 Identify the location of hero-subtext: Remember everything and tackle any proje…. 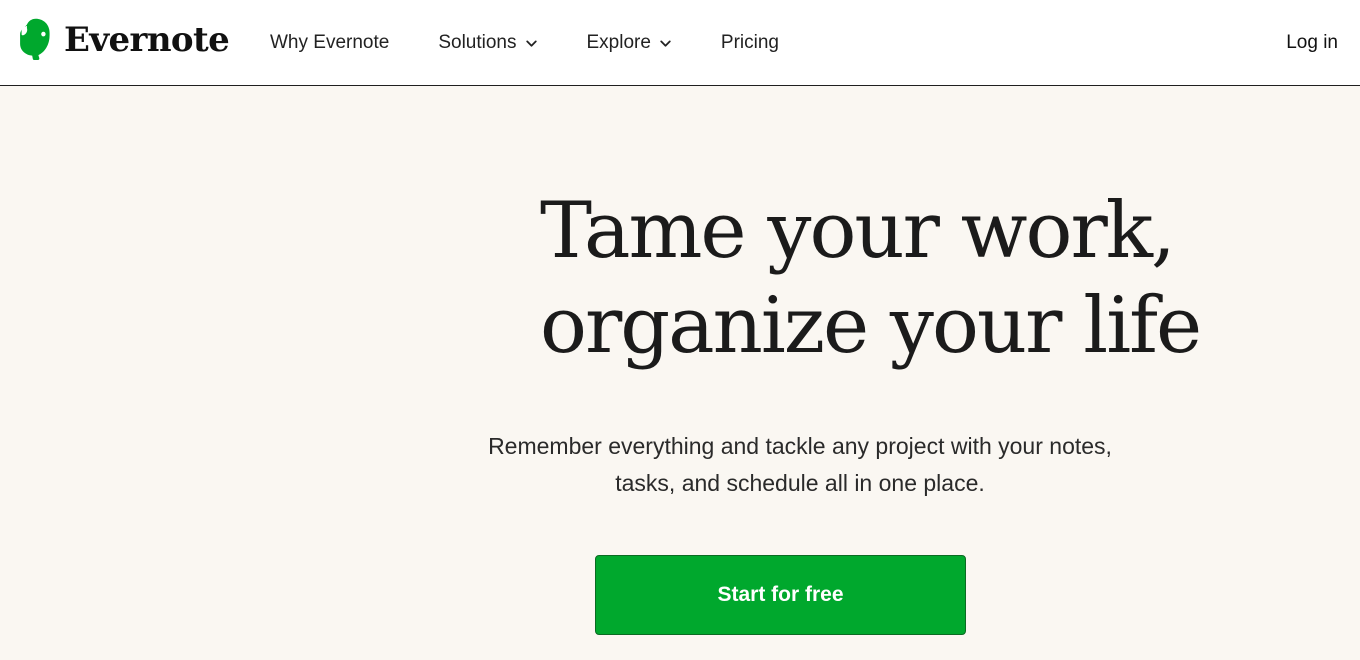
(740, 465).